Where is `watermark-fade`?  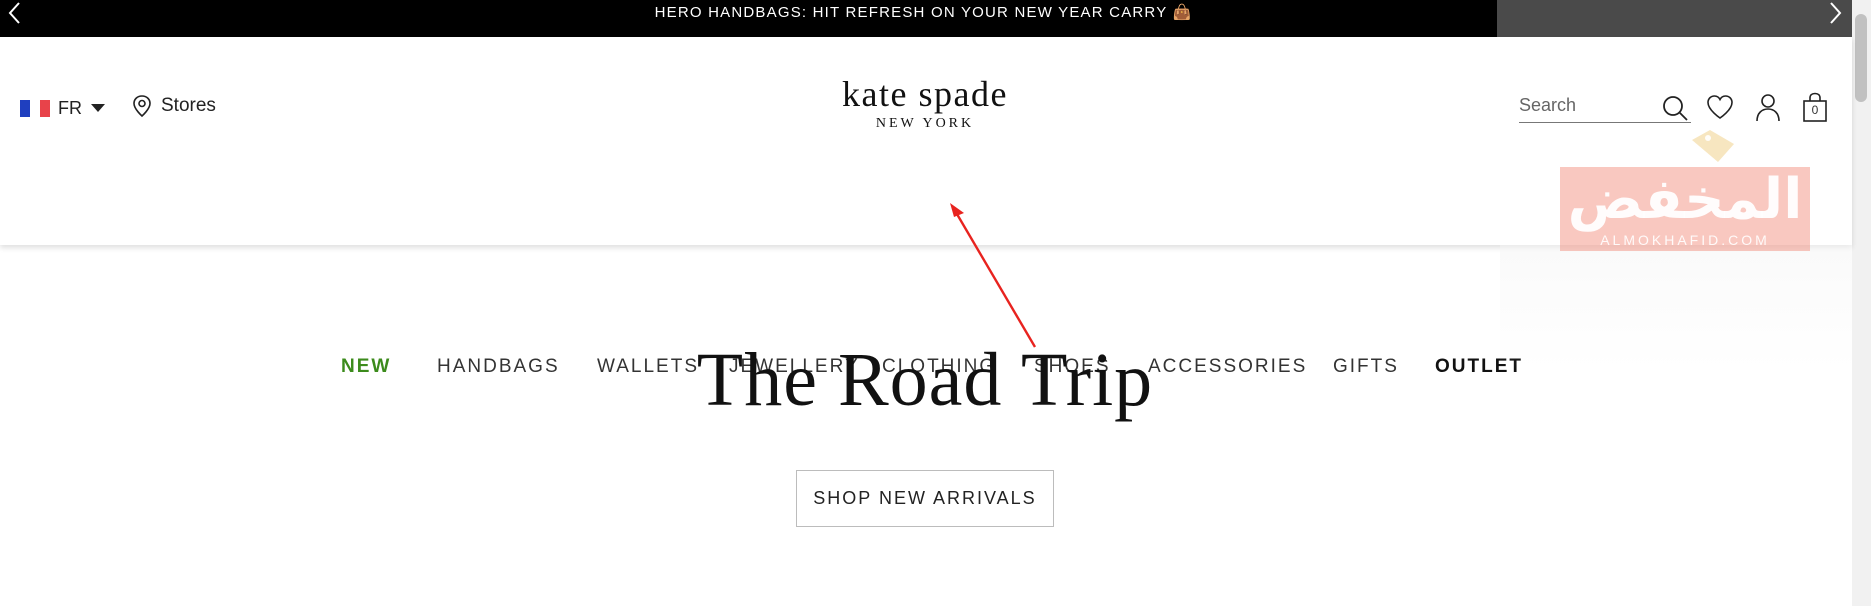
watermark-fade is located at coordinates (1676, 307).